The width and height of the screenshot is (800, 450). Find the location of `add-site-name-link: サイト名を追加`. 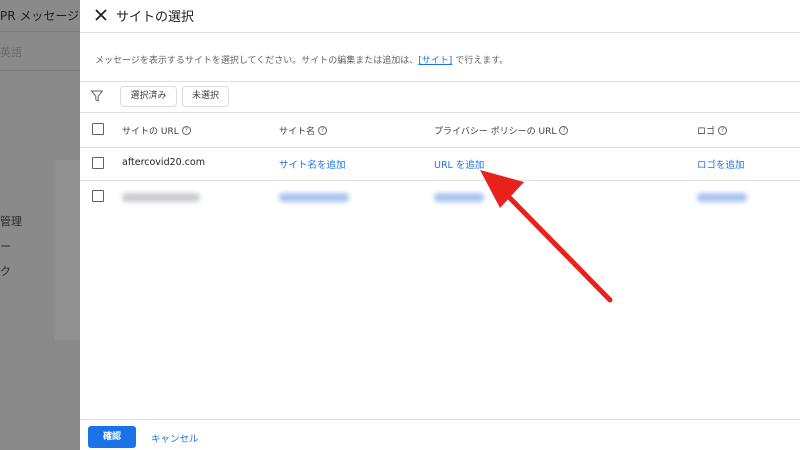

add-site-name-link: サイト名を追加 is located at coordinates (312, 164).